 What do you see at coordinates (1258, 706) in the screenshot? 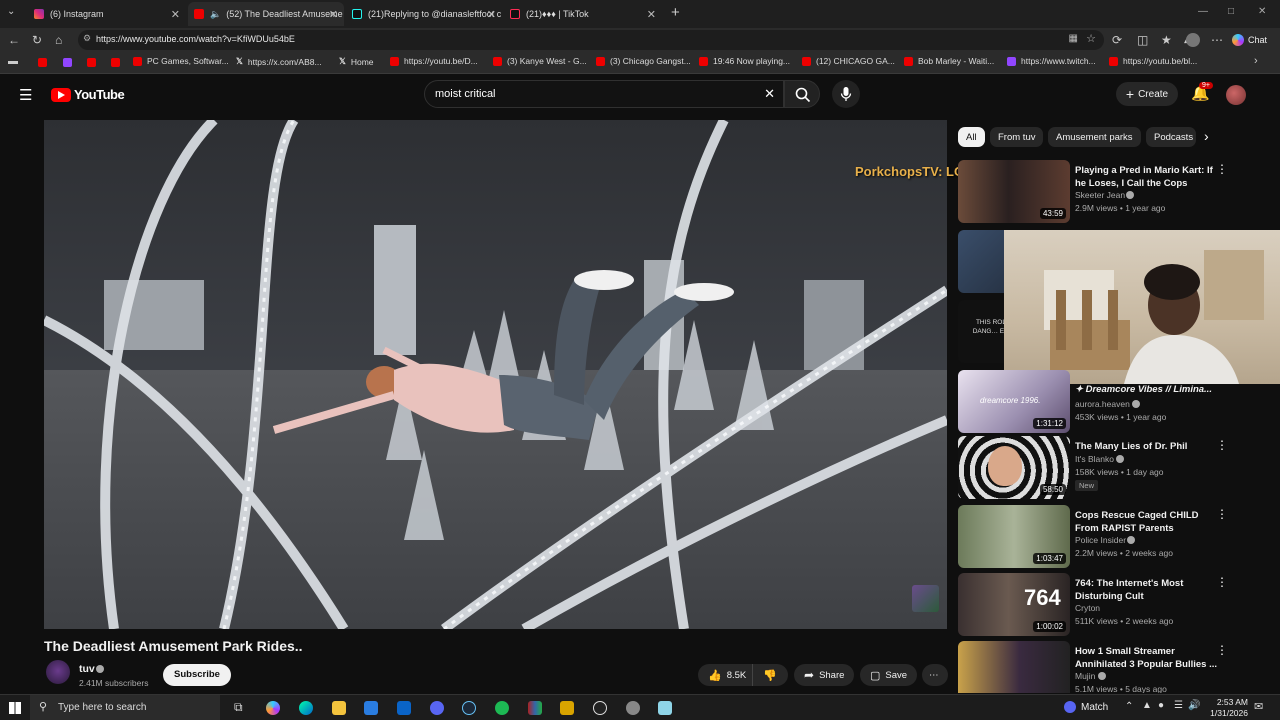
I see `notification-center-icon: ✉` at bounding box center [1258, 706].